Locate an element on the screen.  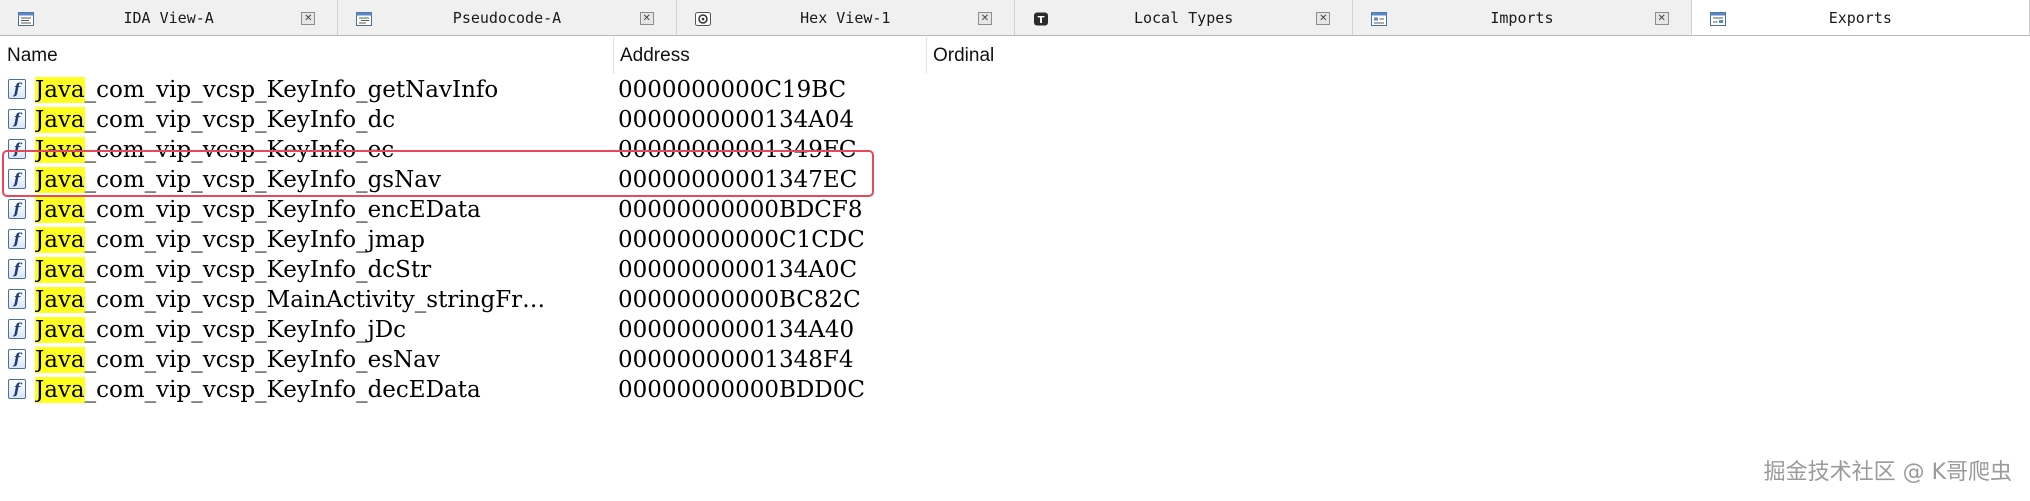
export-name-rest: _com_vip_vcsp_KeyInfo_esNav is located at coordinates (262, 360).